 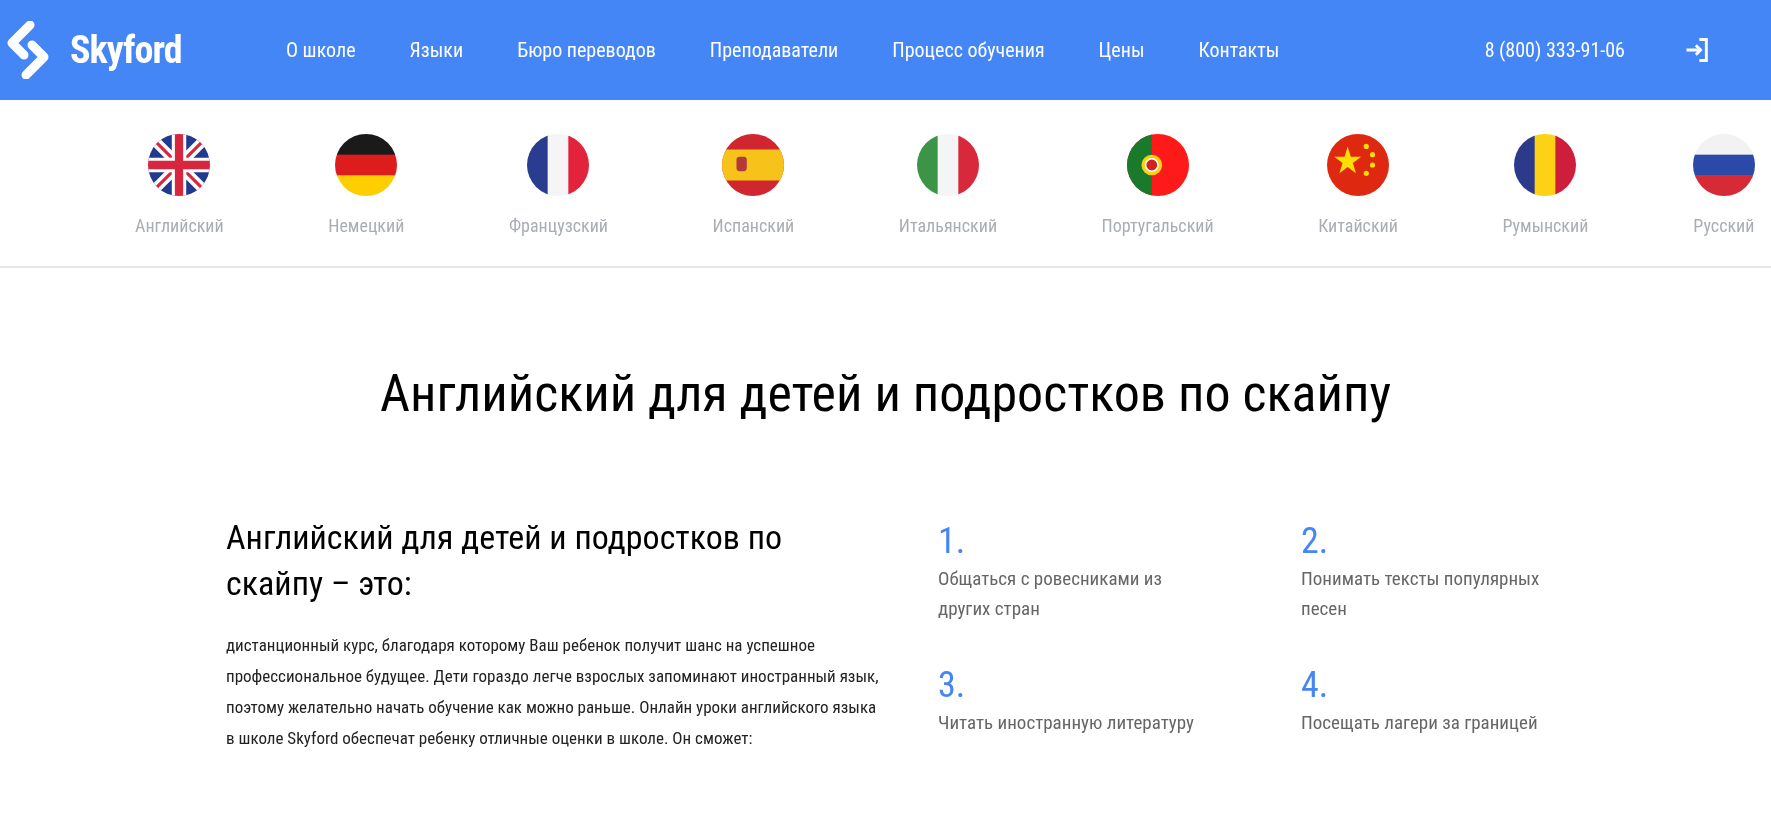 I want to click on nav-link: Преподаватели, so click(x=774, y=50).